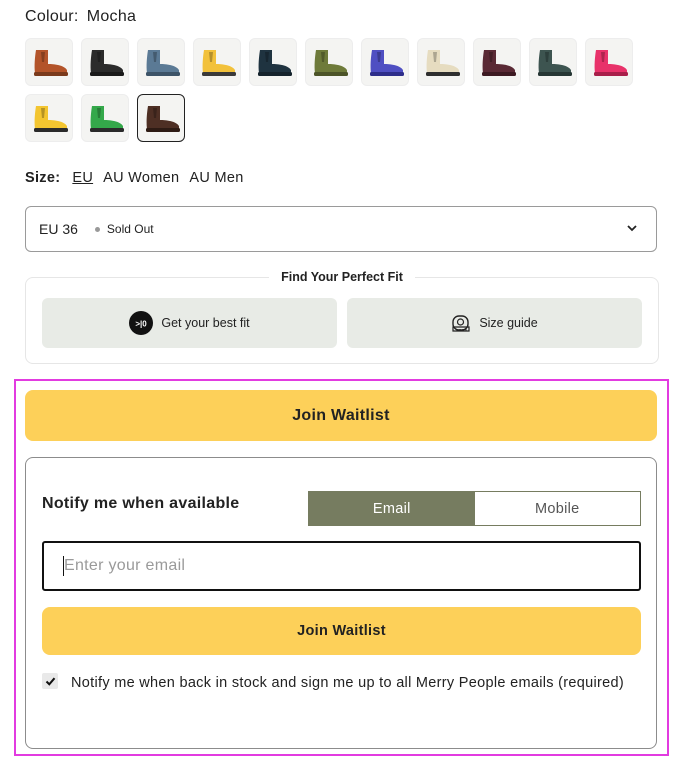 Image resolution: width=685 pixels, height=759 pixels. I want to click on size-system-au-women: AU Women, so click(141, 178).